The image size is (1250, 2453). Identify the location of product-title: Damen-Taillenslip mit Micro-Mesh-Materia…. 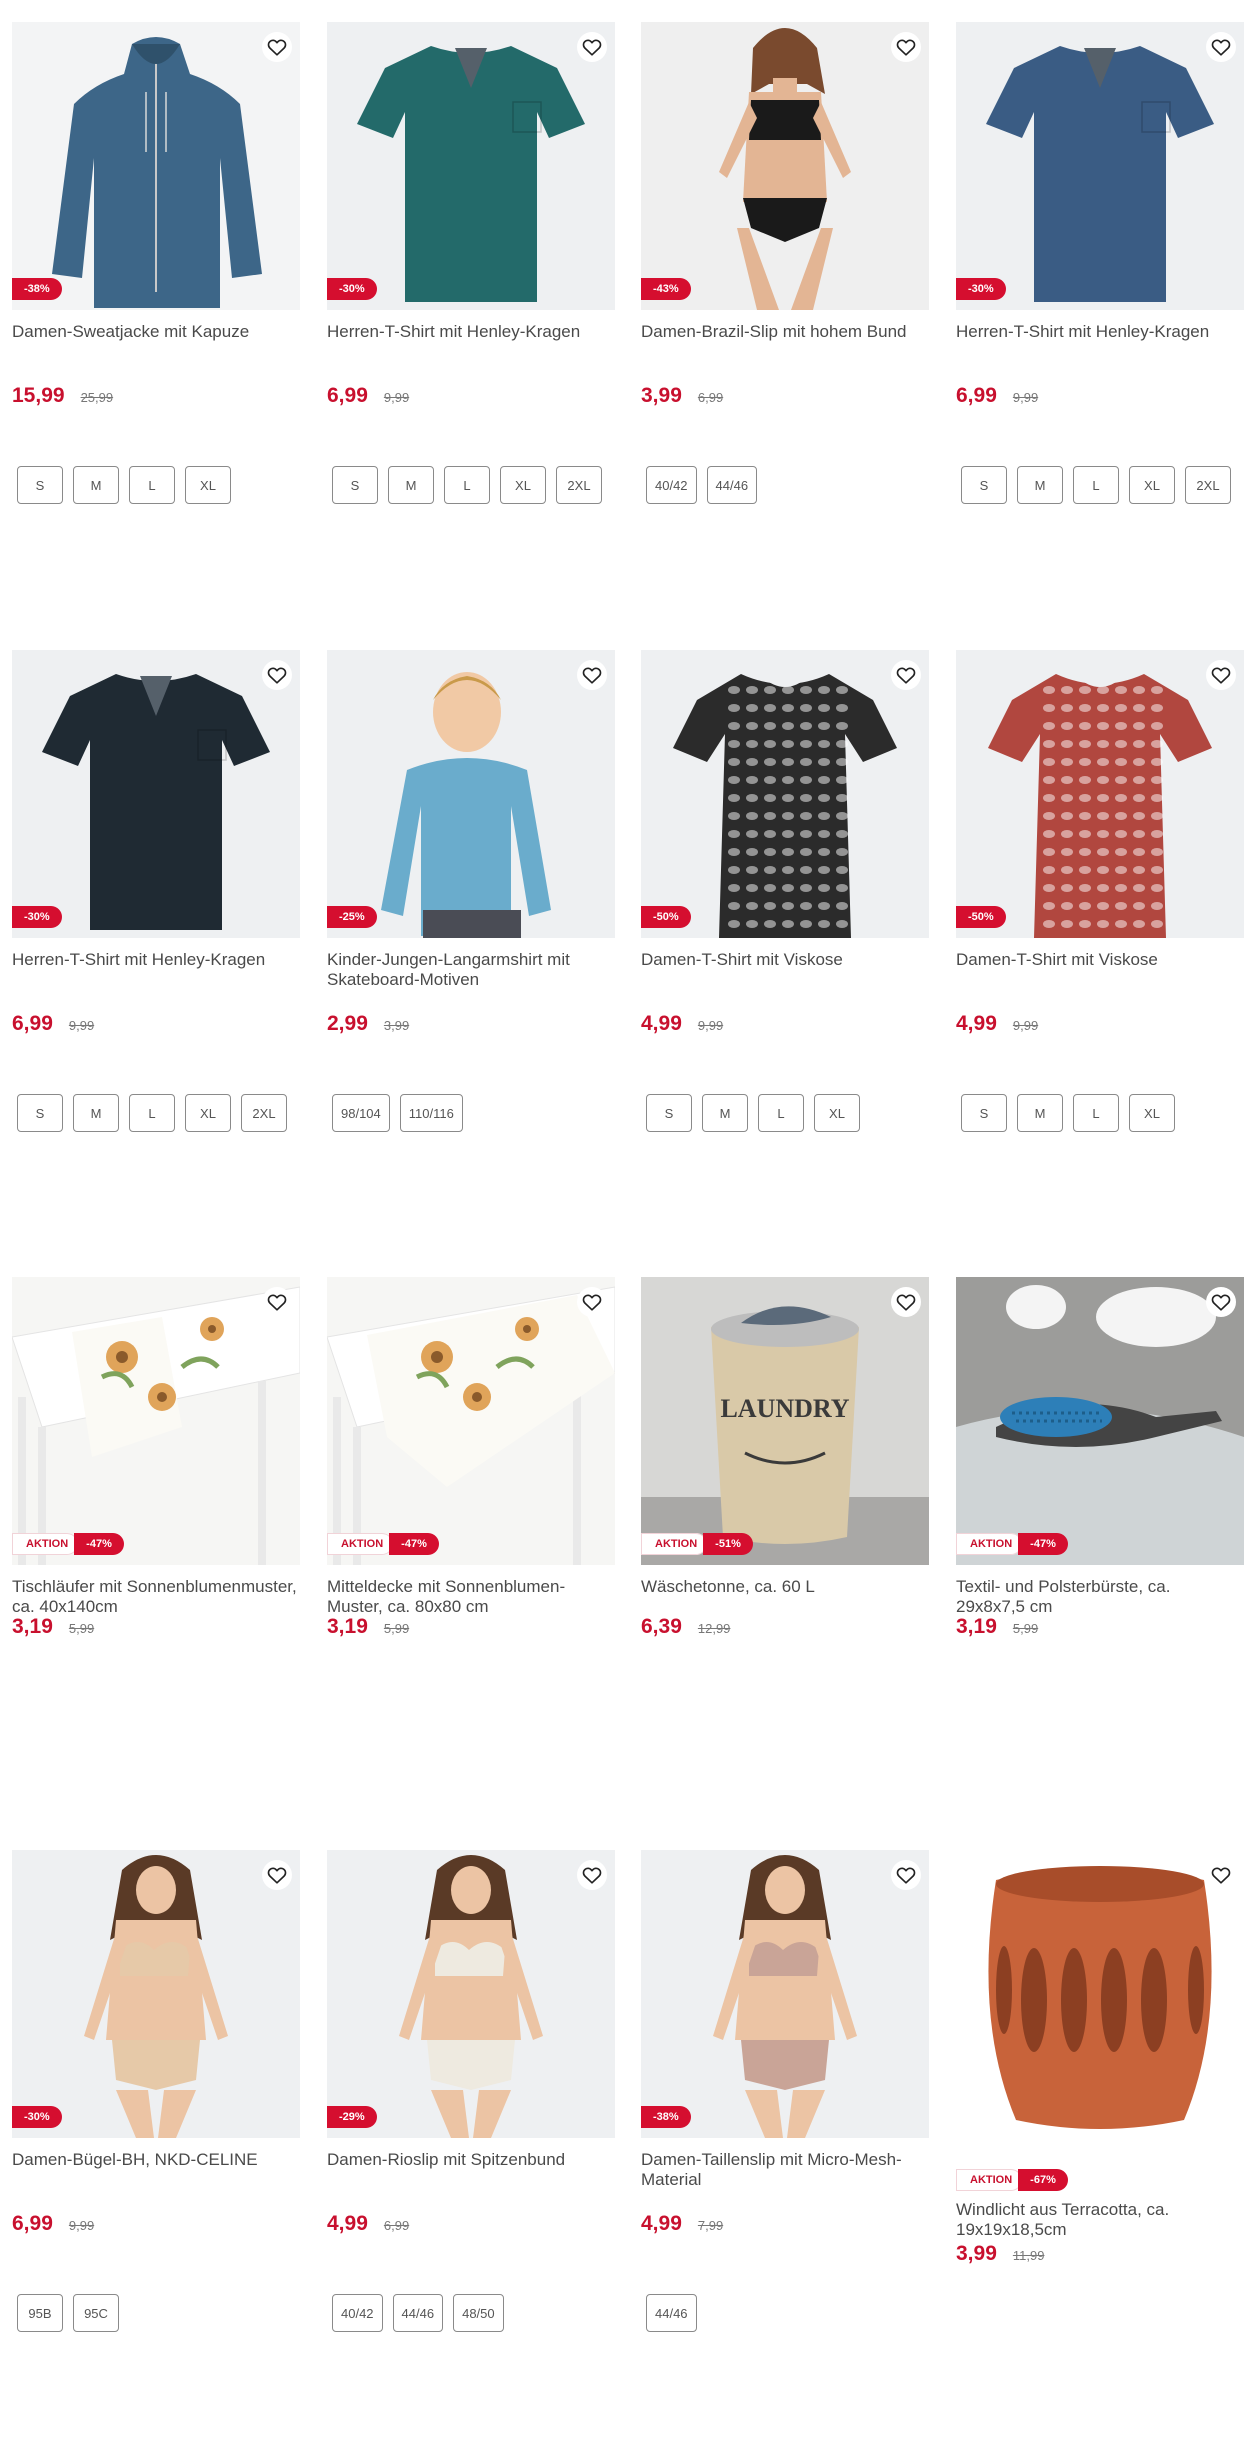
(785, 2170).